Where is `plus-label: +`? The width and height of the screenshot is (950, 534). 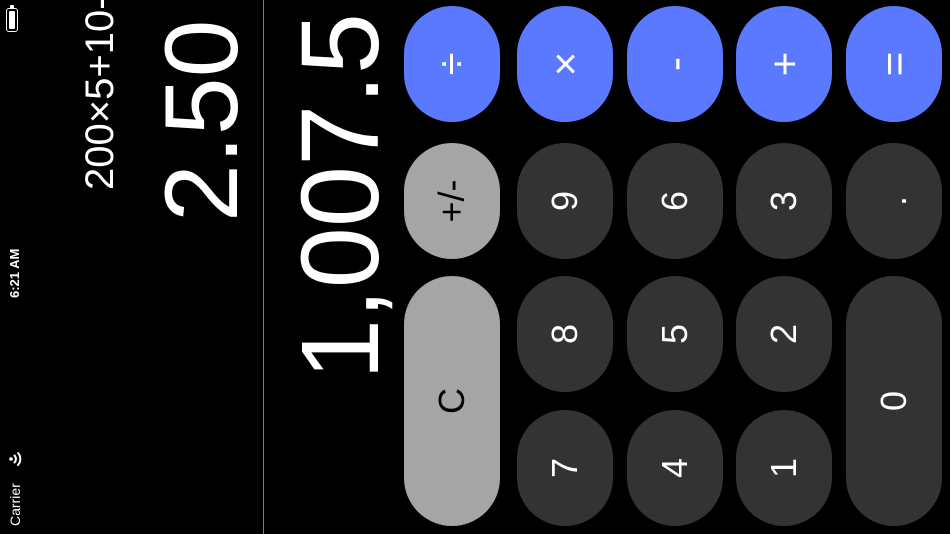
plus-label: + is located at coordinates (783, 64).